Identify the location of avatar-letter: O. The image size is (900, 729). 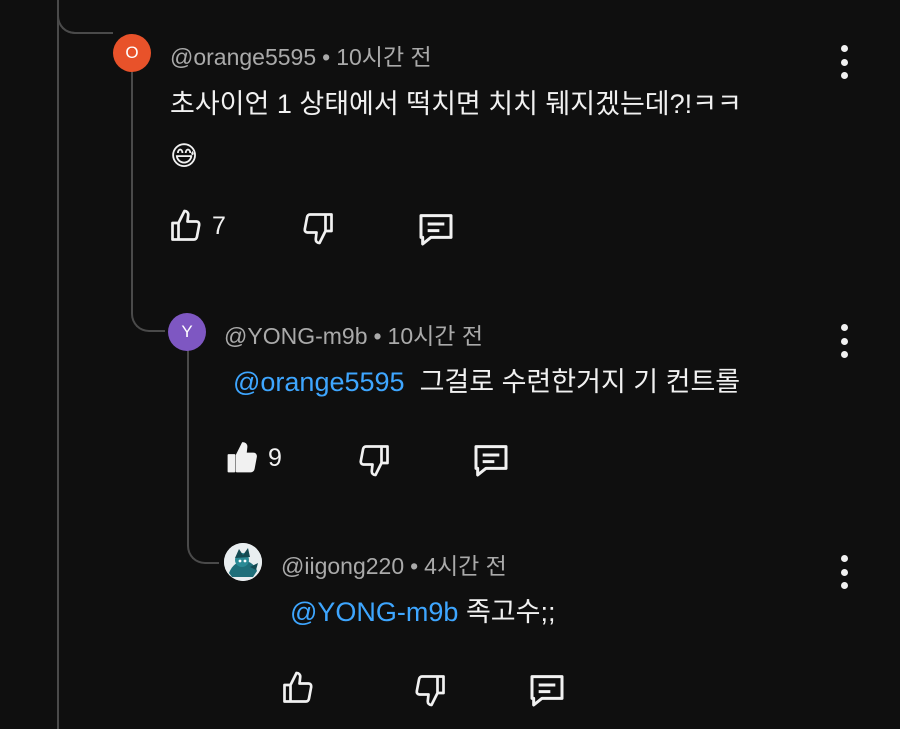
(132, 52).